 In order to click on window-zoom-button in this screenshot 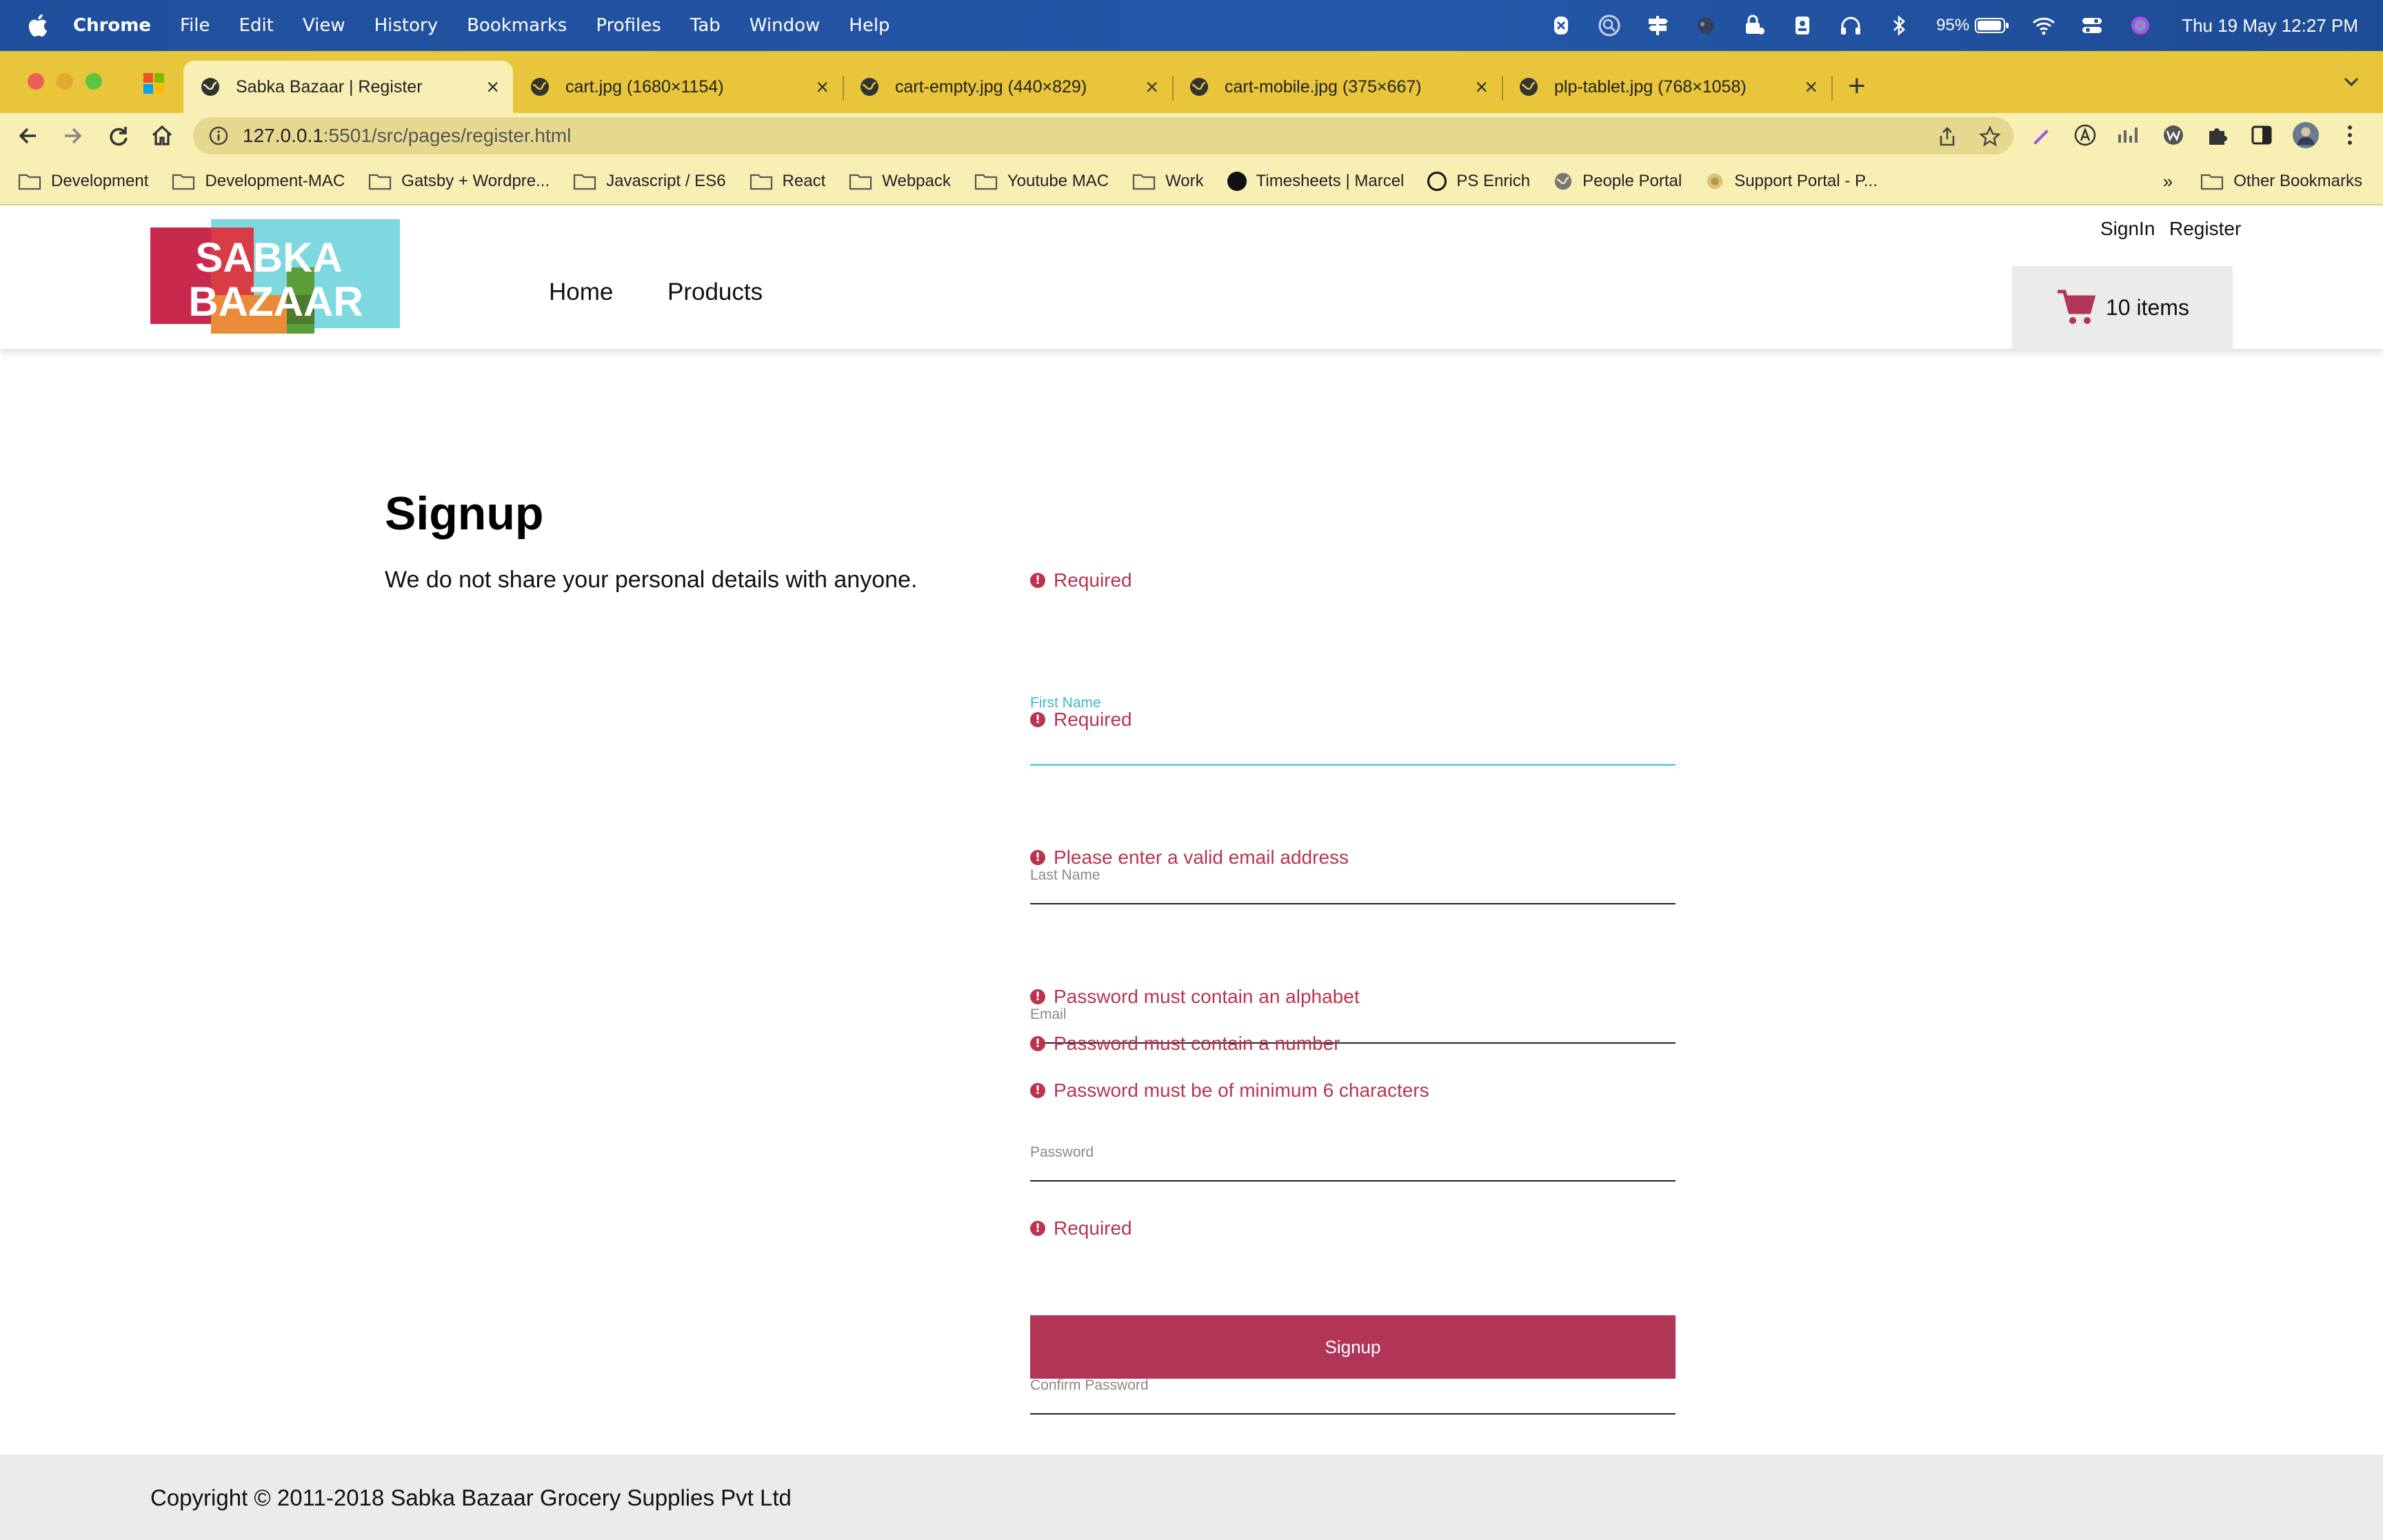, I will do `click(94, 82)`.